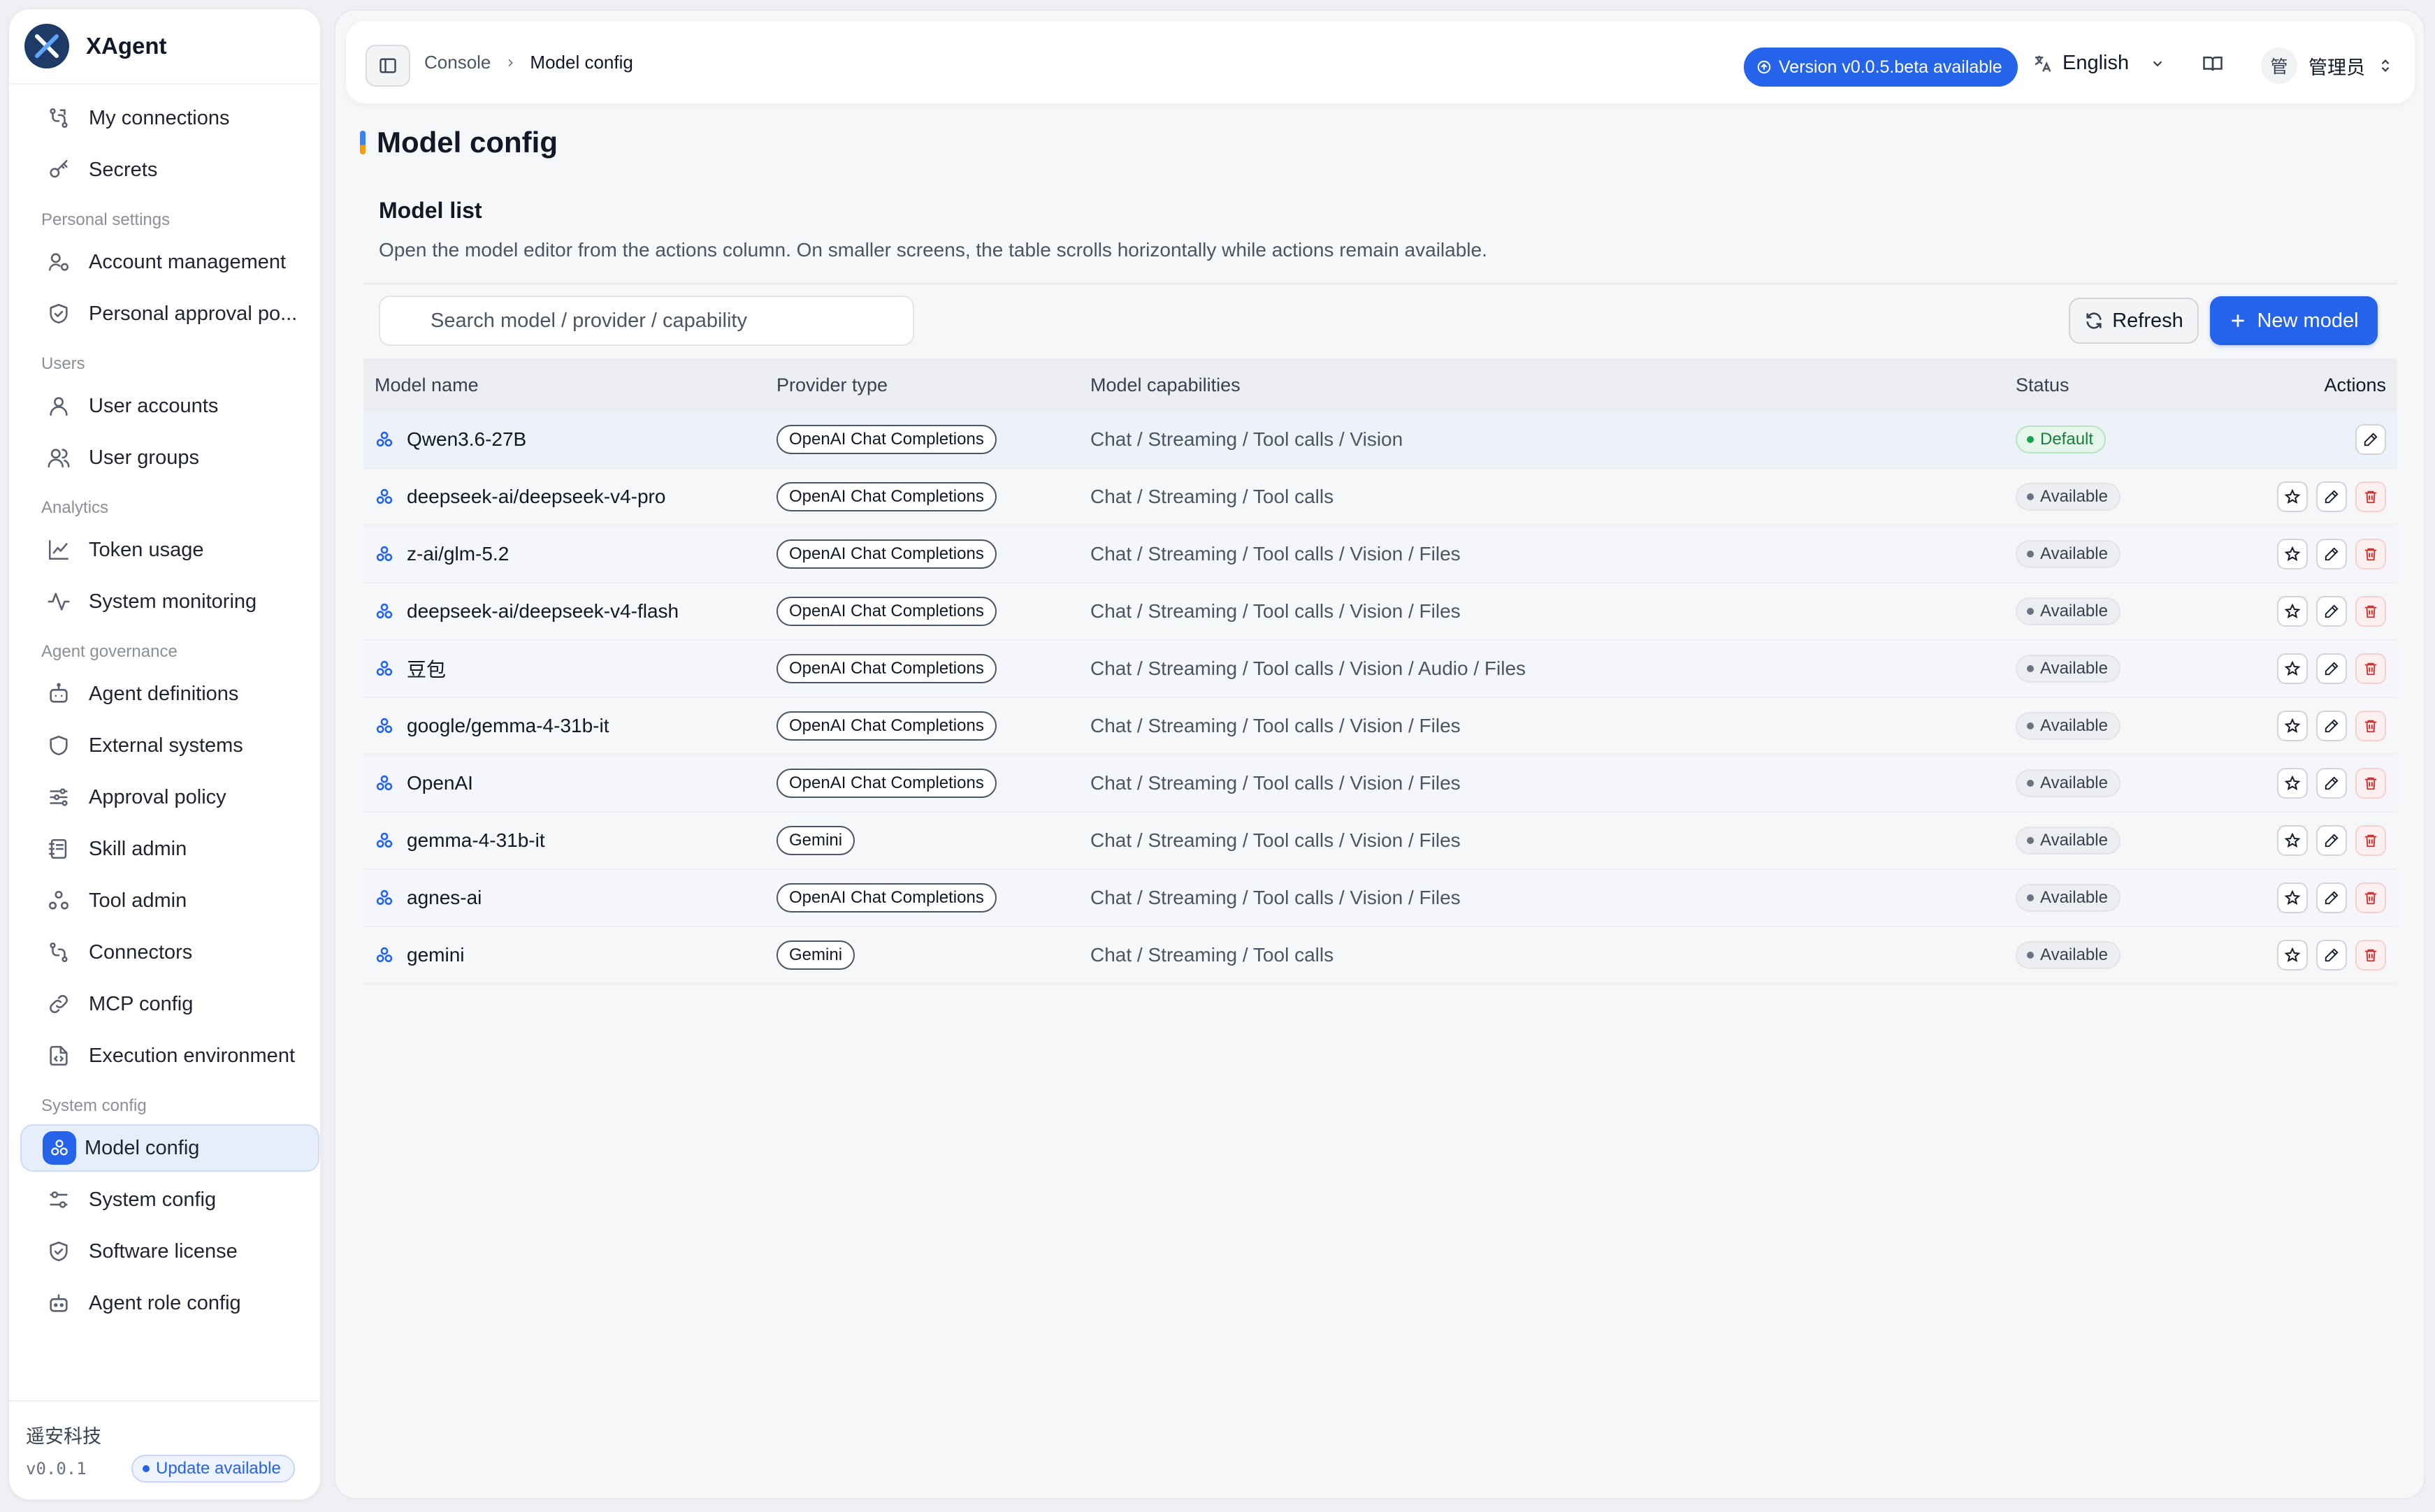 The image size is (2435, 1512). I want to click on model-name-cell: deepseek-ai/deepseek-v4-pro, so click(520, 497).